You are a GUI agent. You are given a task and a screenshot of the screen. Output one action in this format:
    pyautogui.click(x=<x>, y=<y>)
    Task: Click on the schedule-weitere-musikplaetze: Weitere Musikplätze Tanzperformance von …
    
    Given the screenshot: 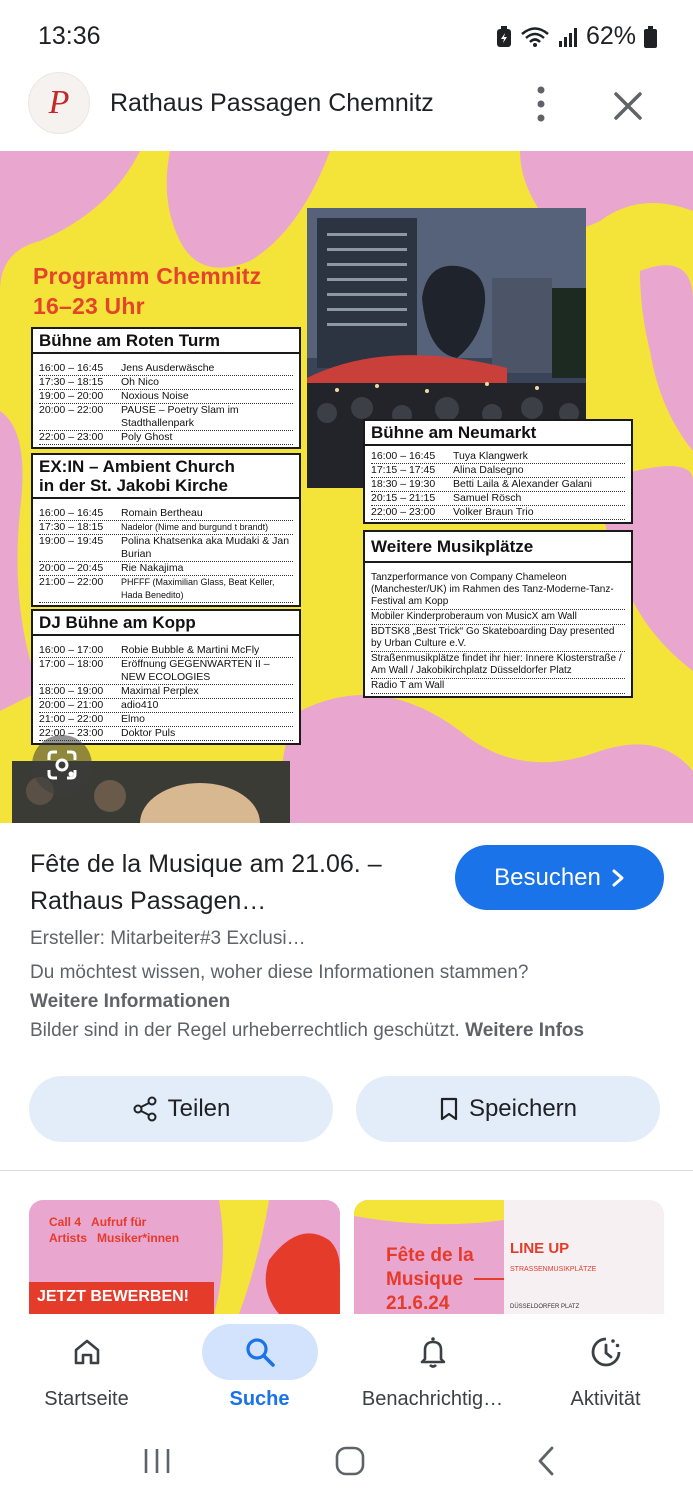 What is the action you would take?
    pyautogui.click(x=498, y=614)
    